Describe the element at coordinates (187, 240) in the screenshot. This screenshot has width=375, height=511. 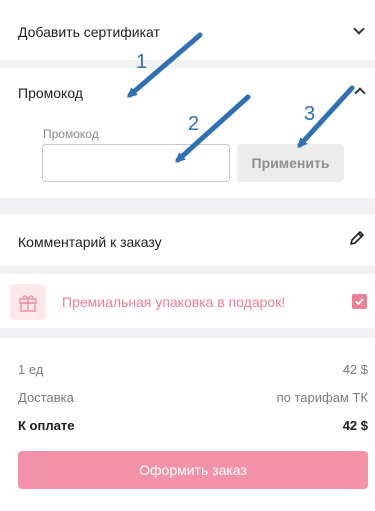
I see `comment-section: Комментарий к заказу` at that location.